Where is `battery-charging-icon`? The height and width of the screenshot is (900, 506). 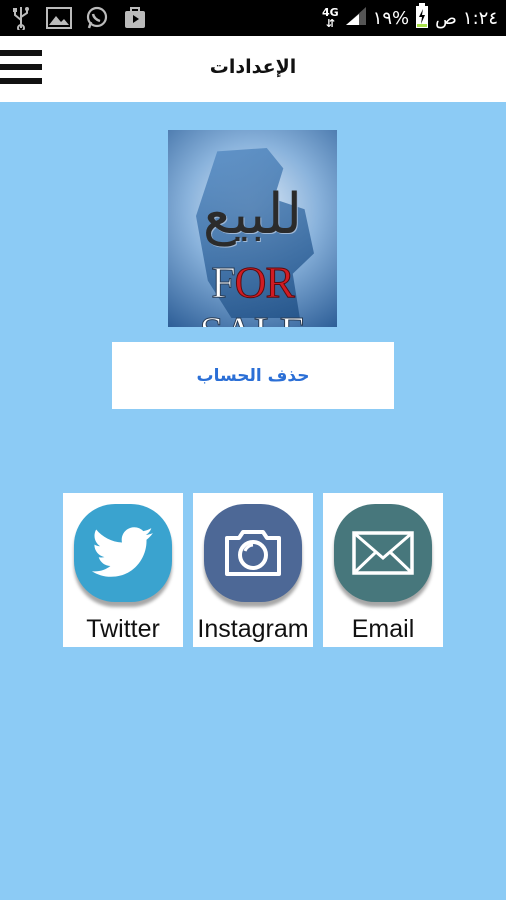 battery-charging-icon is located at coordinates (422, 18).